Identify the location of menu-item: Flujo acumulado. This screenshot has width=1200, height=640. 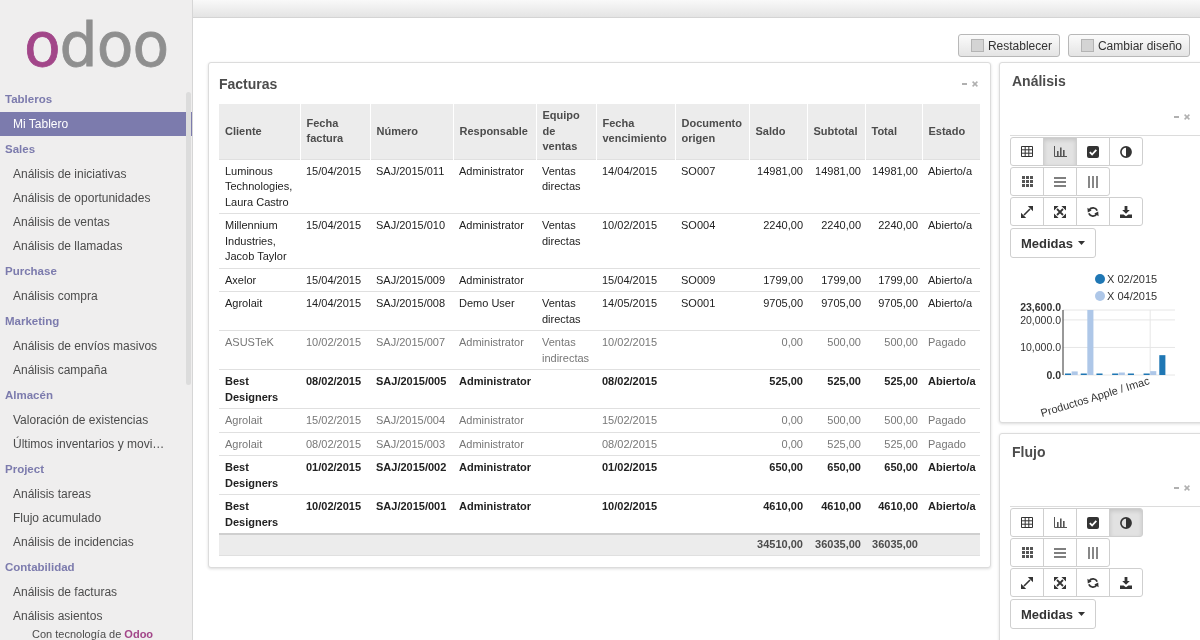
(96, 518).